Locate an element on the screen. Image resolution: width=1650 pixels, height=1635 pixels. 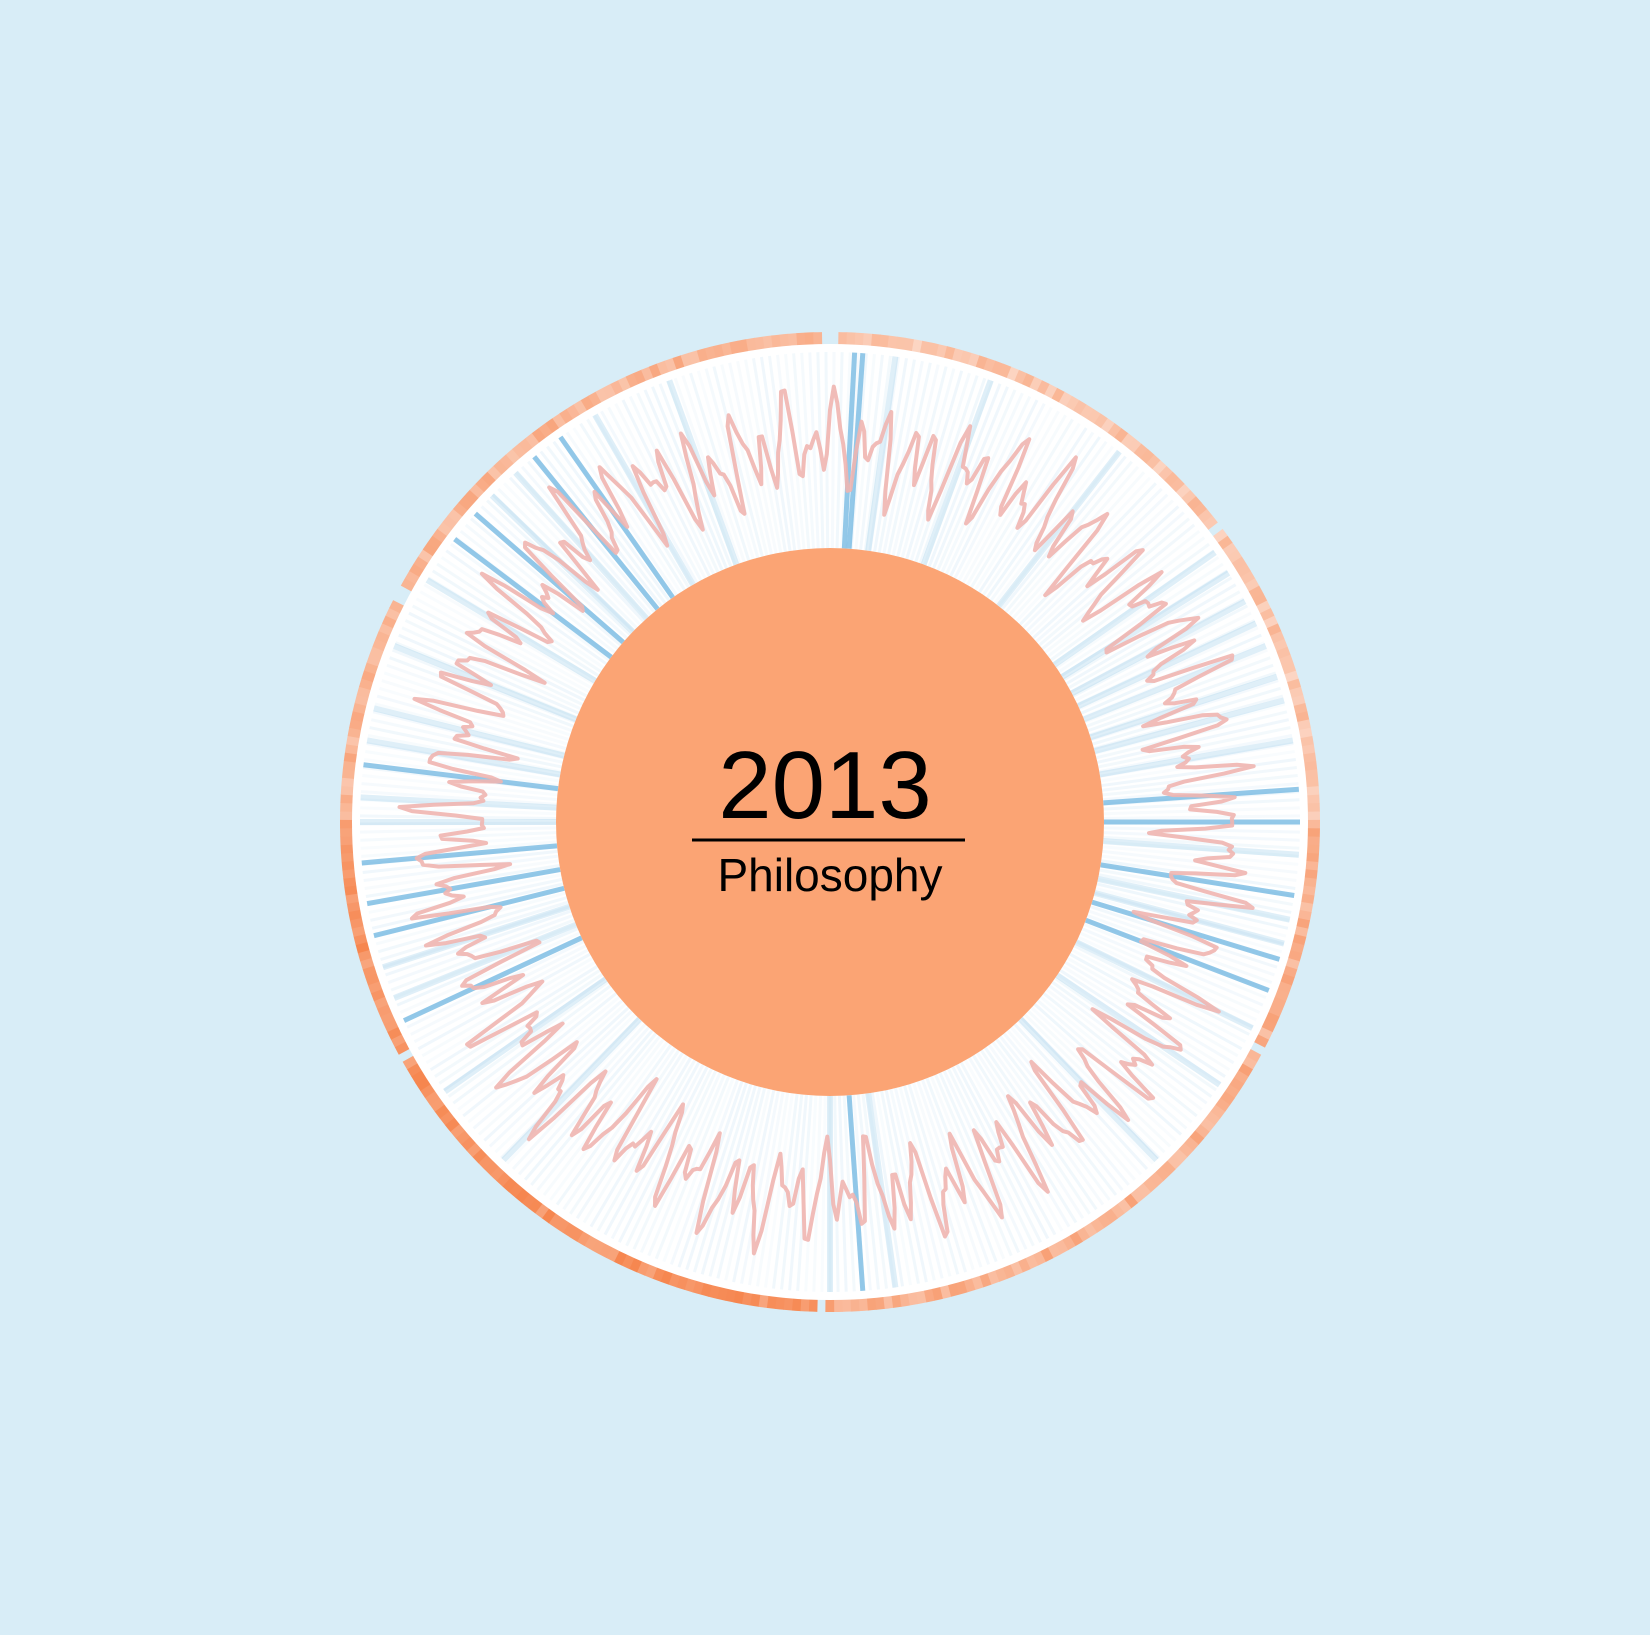
year-label: 2013 is located at coordinates (825, 785).